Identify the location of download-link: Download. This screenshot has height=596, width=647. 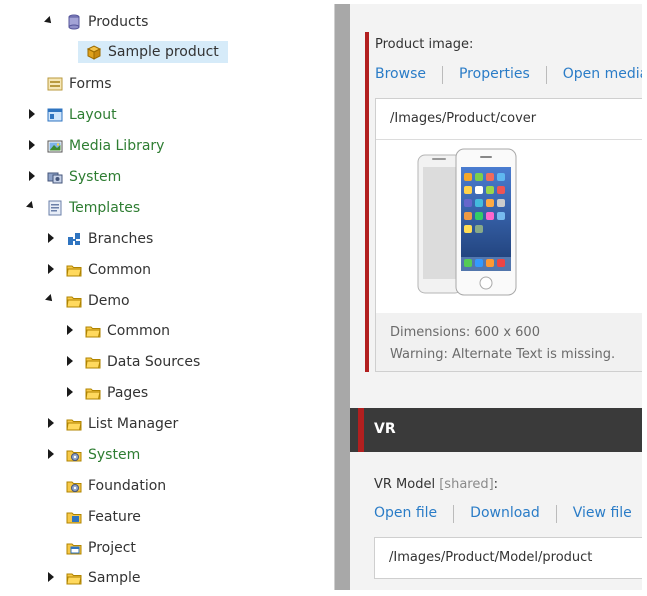
(505, 514).